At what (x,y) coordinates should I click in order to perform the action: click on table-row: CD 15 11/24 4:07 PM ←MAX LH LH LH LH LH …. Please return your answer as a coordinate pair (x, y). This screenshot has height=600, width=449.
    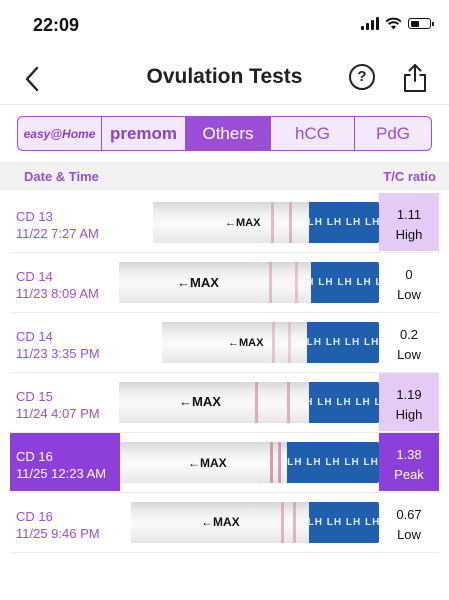
    Looking at the image, I should click on (224, 403).